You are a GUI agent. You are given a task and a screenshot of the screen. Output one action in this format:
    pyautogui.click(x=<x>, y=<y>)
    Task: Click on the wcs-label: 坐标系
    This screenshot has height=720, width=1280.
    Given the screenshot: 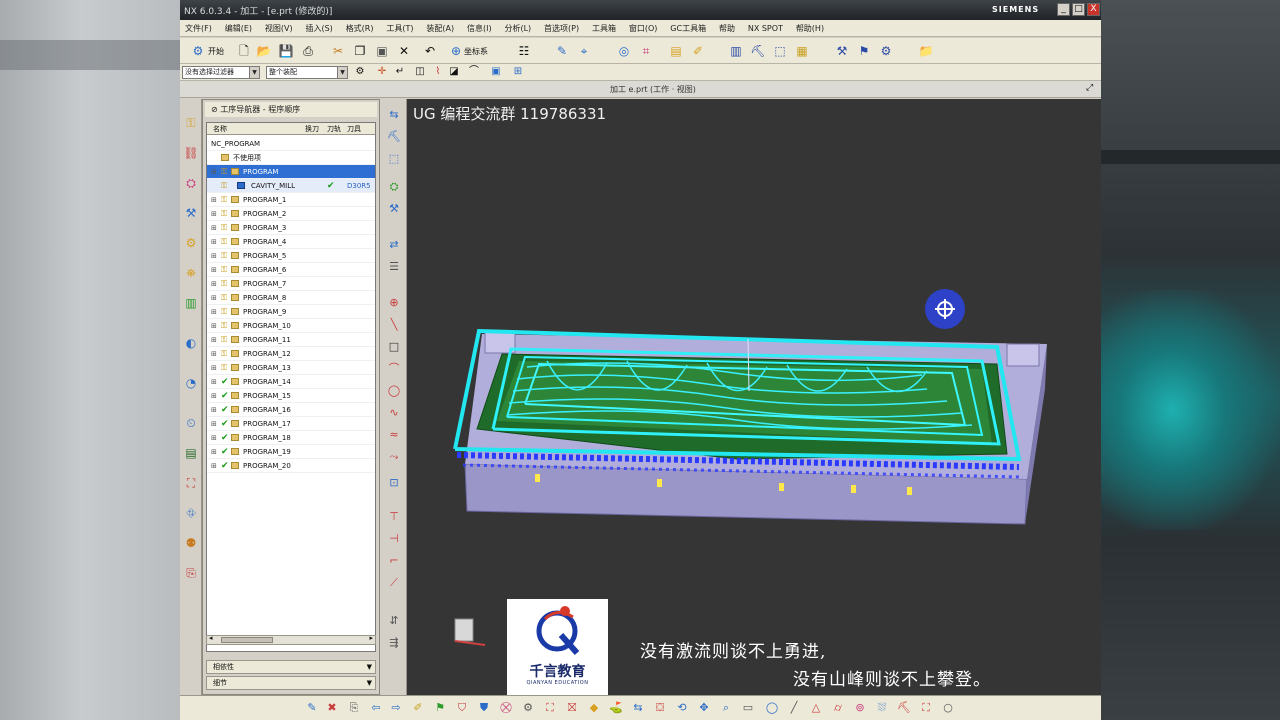 What is the action you would take?
    pyautogui.click(x=476, y=51)
    